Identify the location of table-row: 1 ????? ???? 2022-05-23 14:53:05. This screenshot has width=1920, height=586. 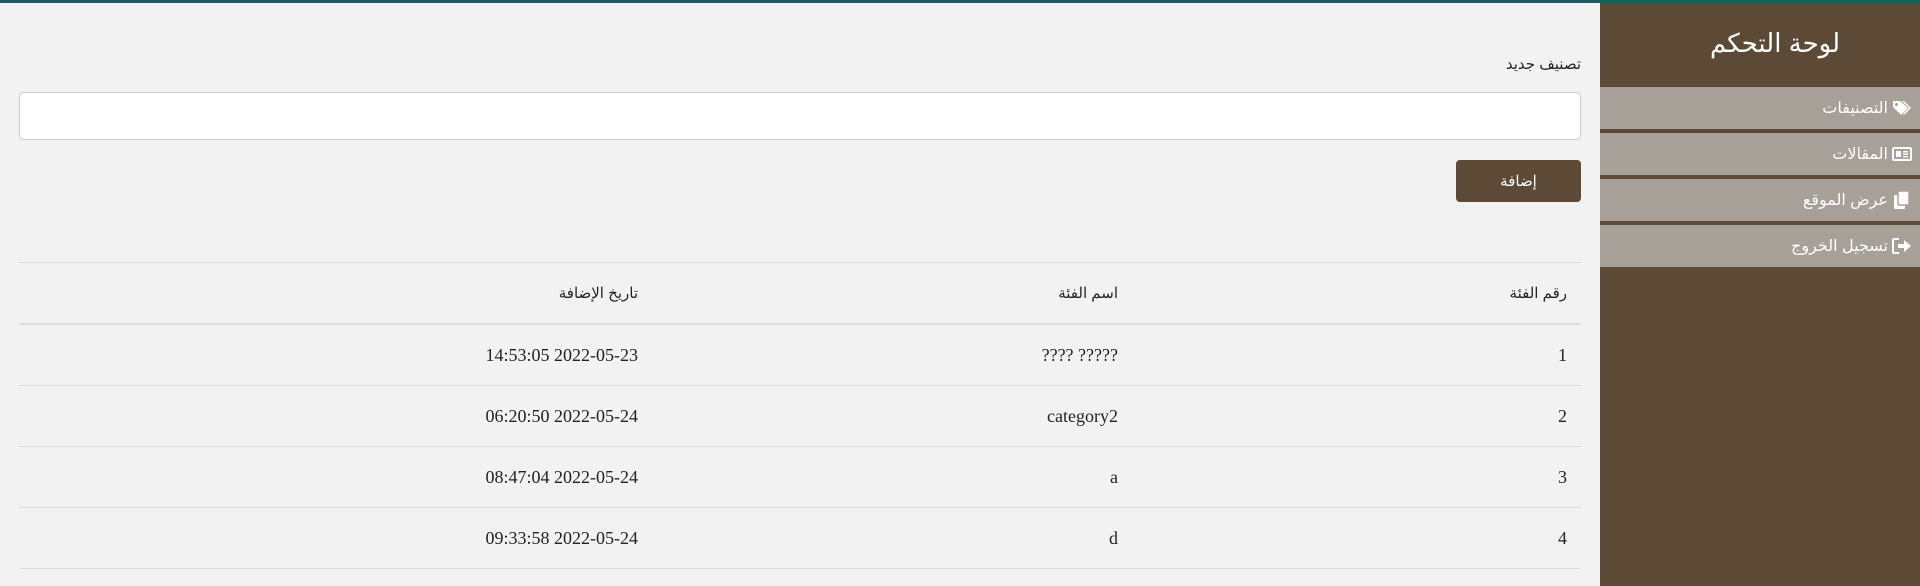
(800, 355).